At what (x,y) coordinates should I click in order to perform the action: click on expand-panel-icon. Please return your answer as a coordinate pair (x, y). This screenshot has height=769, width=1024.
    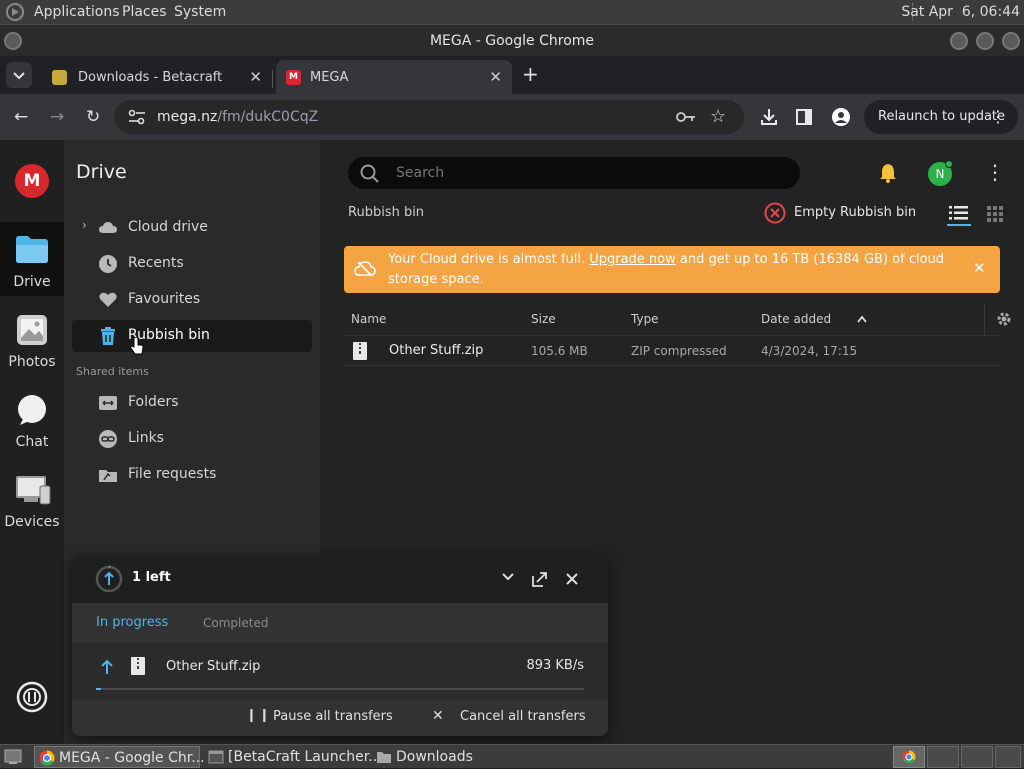
    Looking at the image, I should click on (540, 579).